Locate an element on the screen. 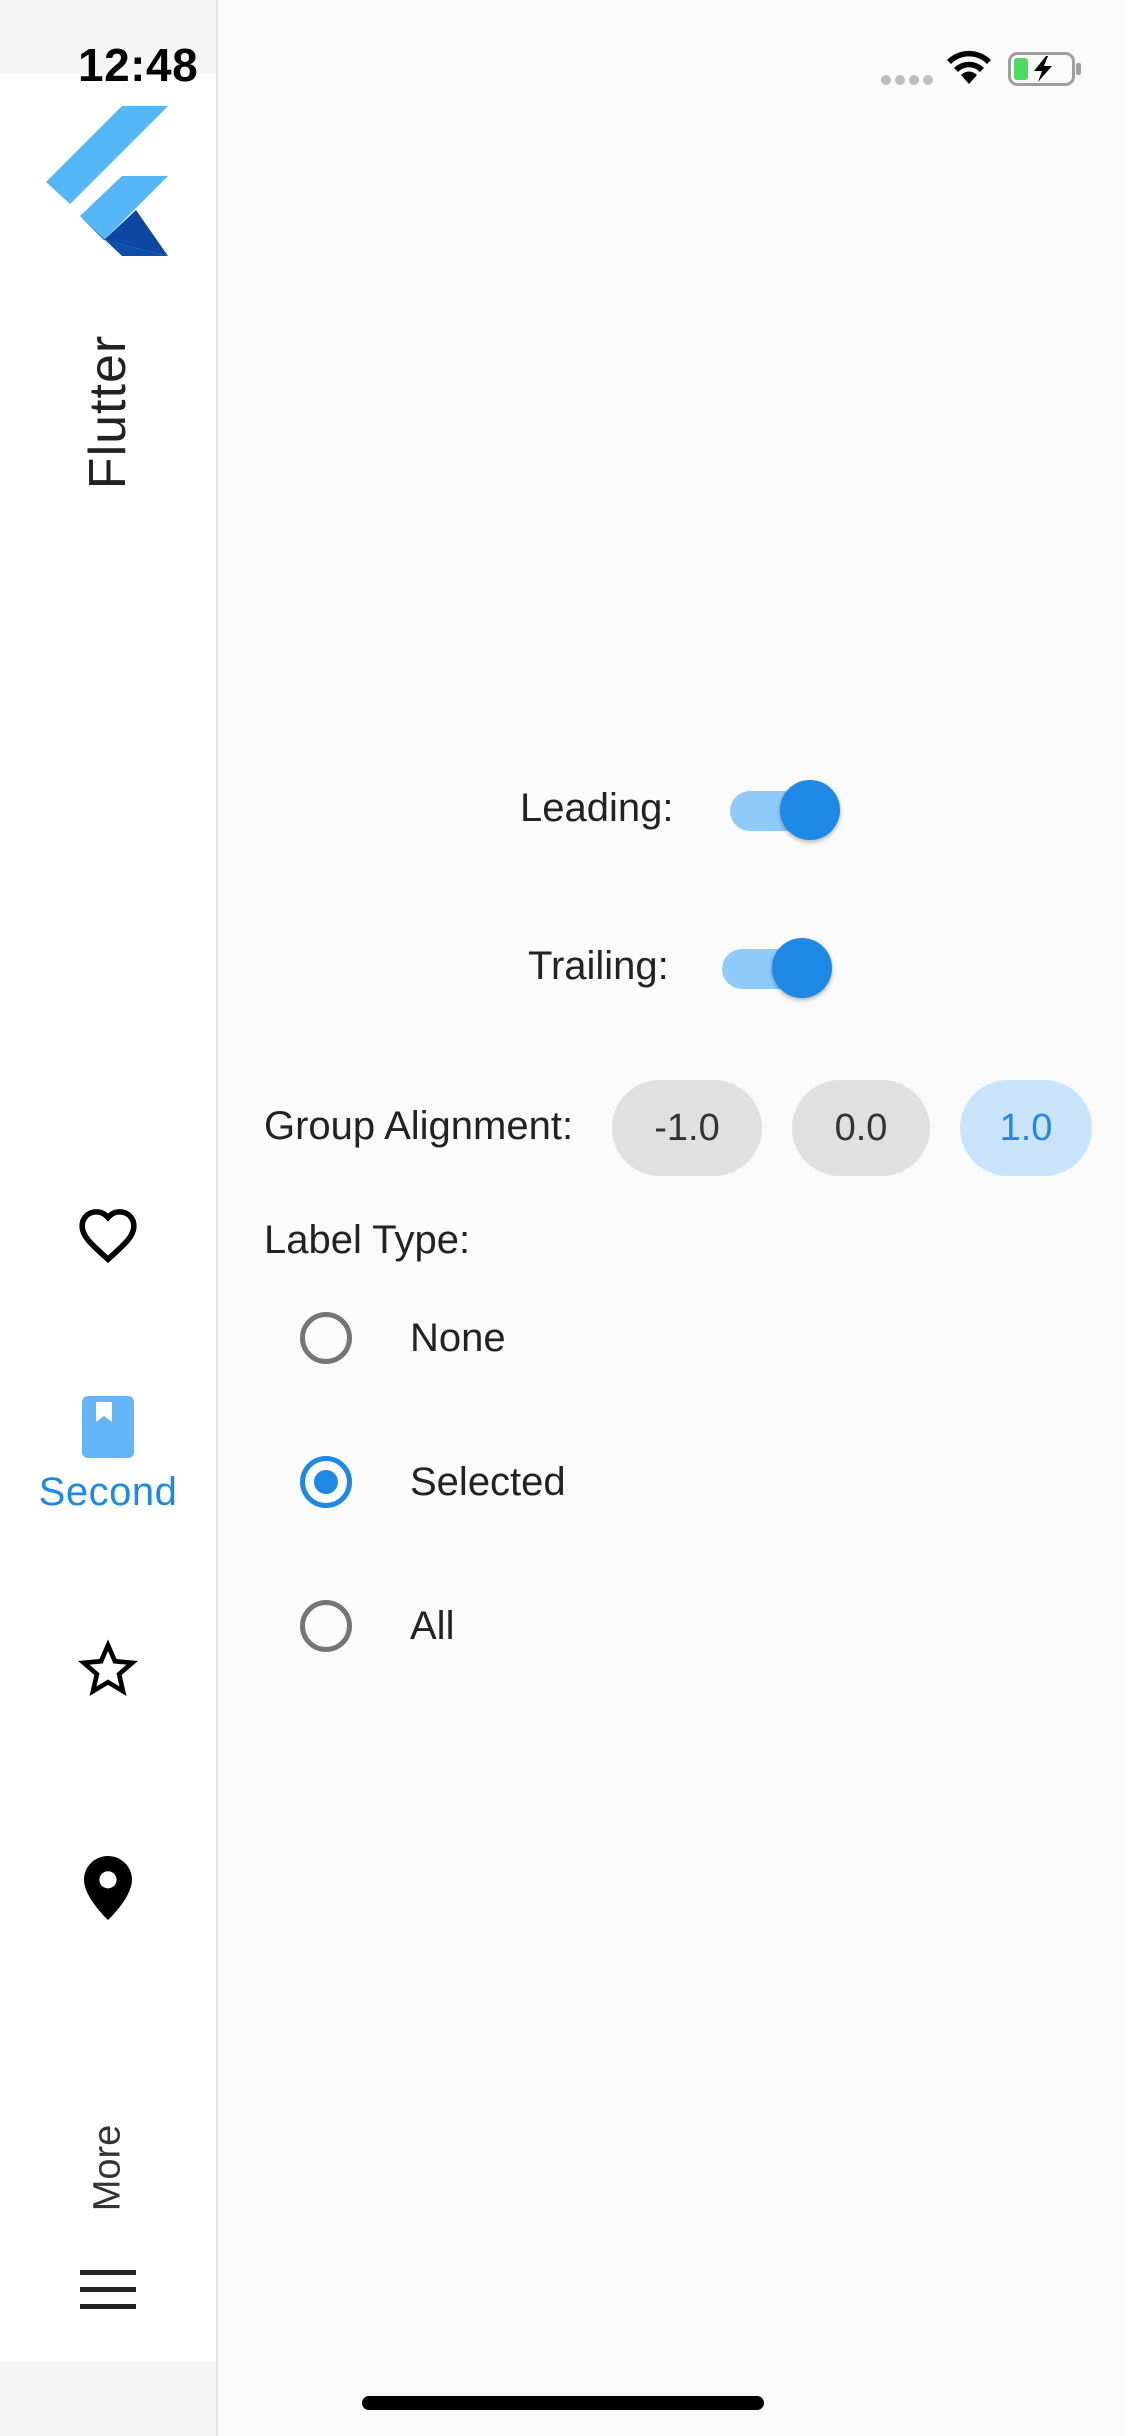  label-type-option-selected: Selected is located at coordinates (433, 1482).